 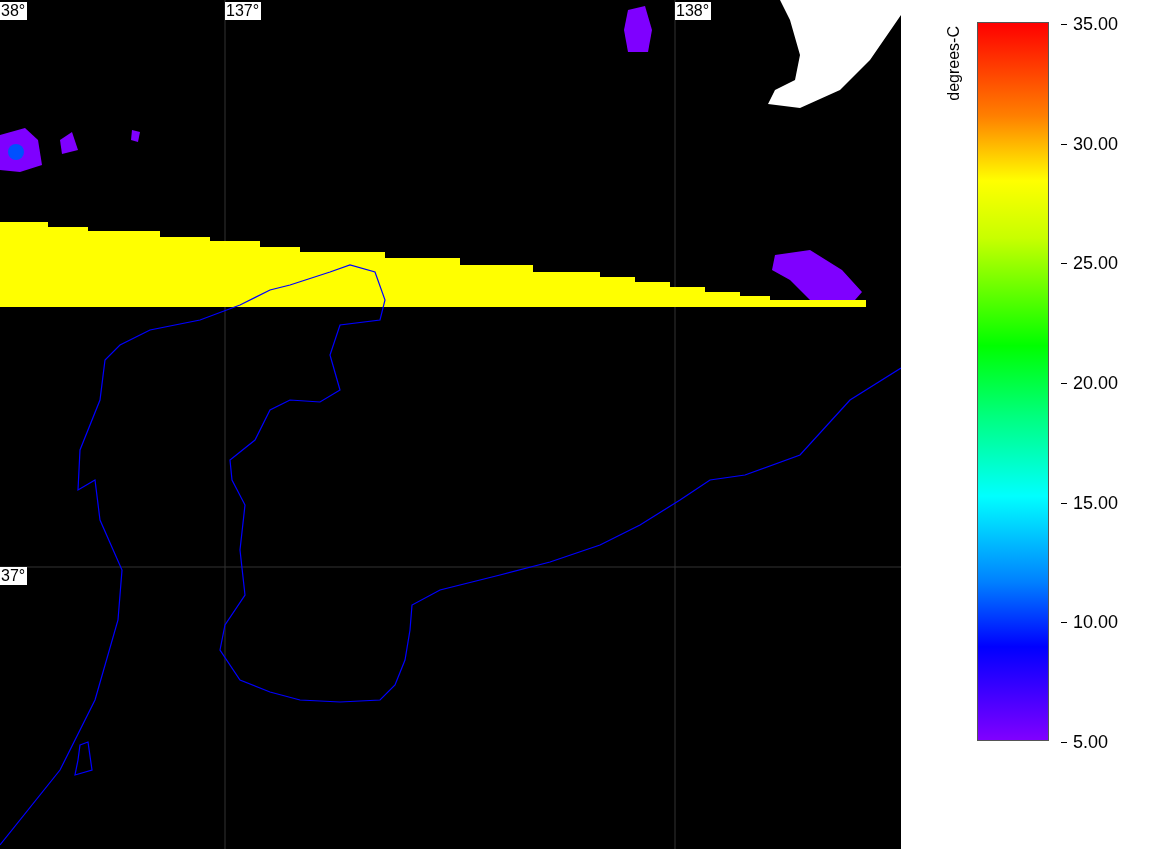 I want to click on latitude-label: 38°, so click(x=14, y=11).